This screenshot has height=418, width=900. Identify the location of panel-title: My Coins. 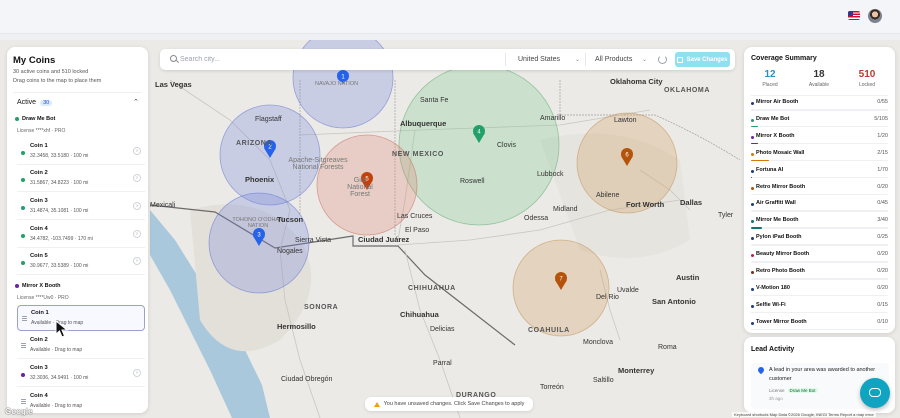
(34, 60).